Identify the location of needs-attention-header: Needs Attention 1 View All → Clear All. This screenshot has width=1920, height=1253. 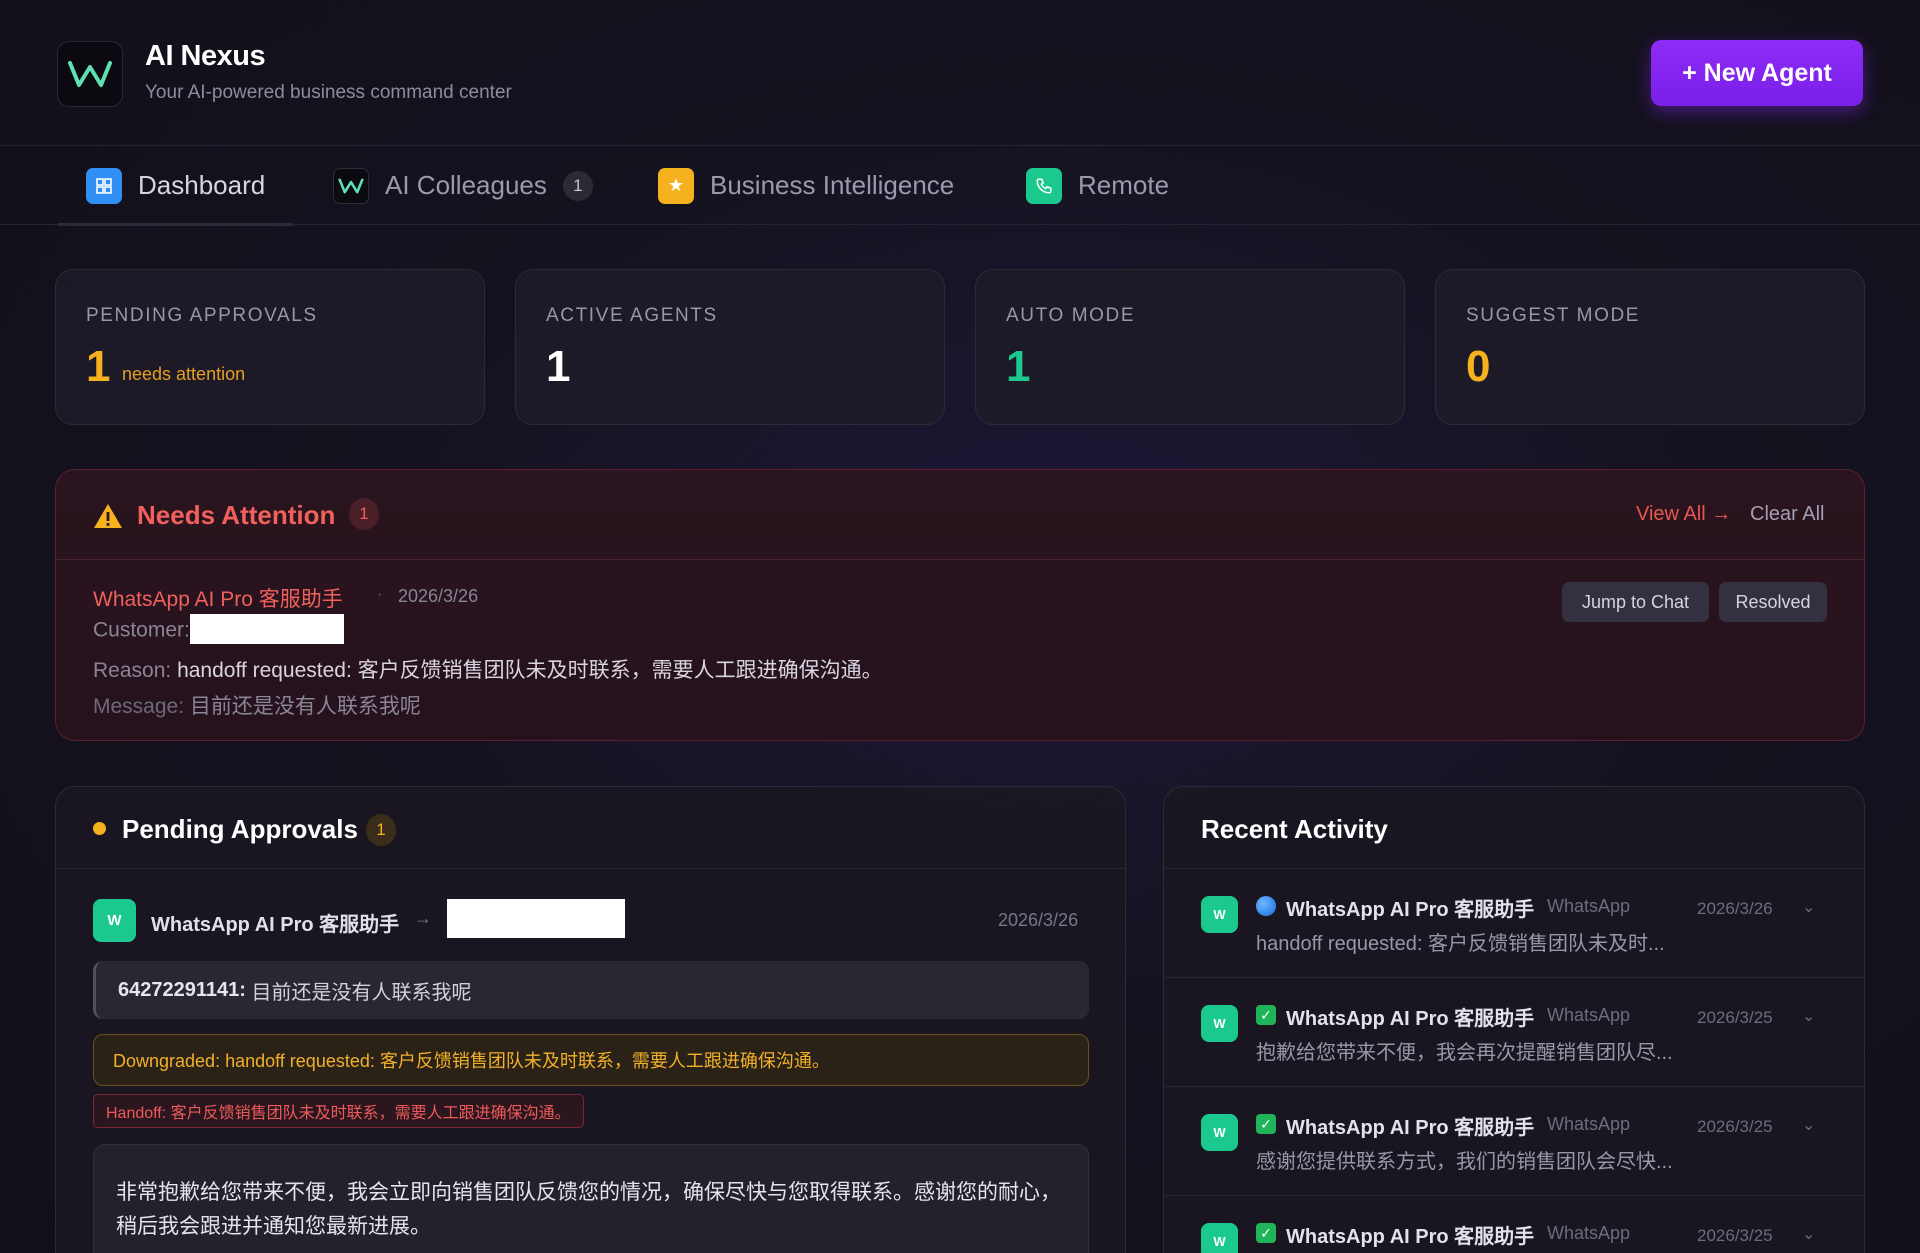
(960, 515).